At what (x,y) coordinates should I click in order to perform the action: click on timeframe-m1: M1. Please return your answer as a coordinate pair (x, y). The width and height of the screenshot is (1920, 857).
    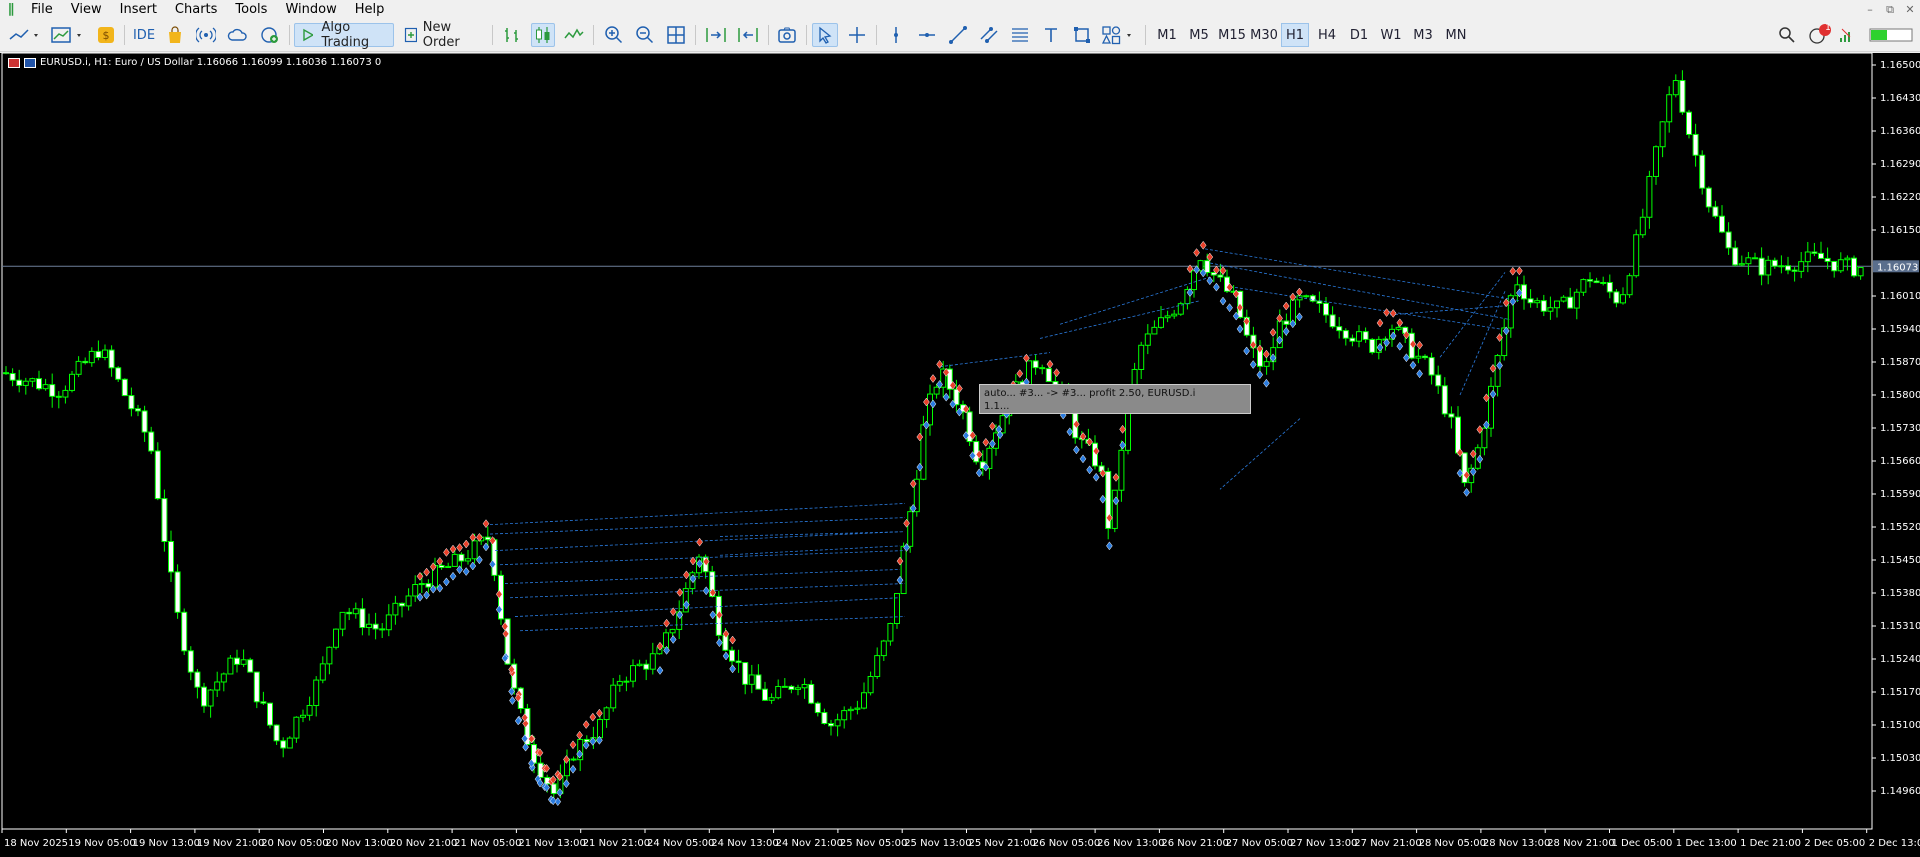
    Looking at the image, I should click on (1167, 35).